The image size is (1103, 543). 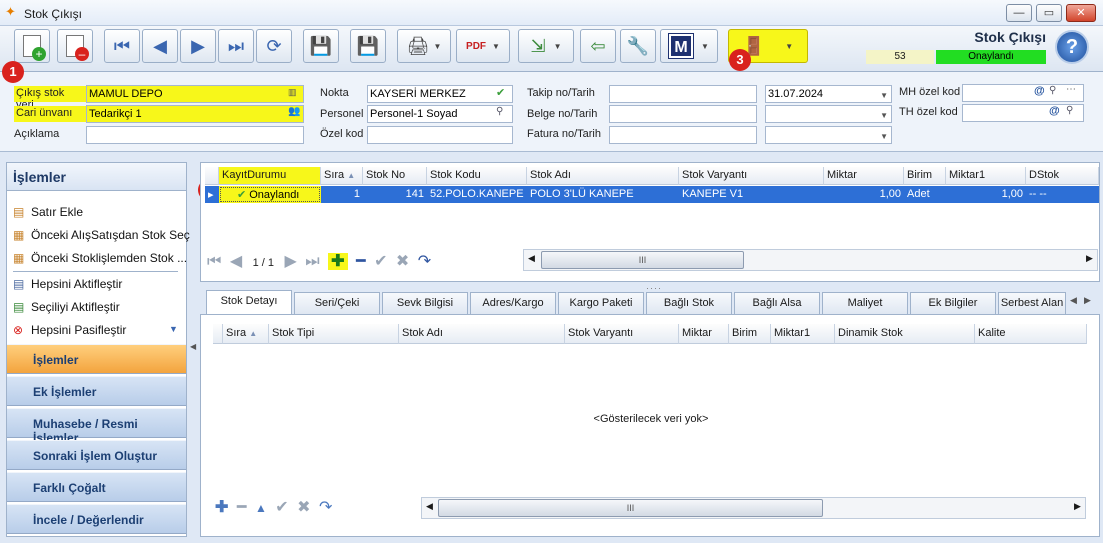 I want to click on first-record-button: ⏮, so click(x=122, y=46).